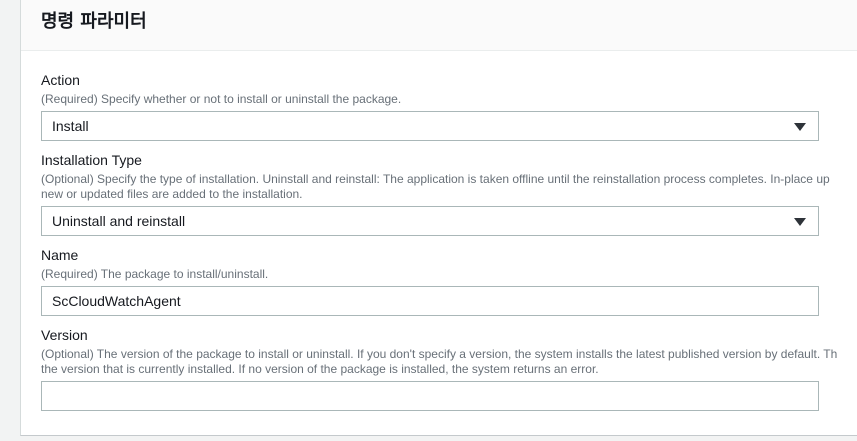 The width and height of the screenshot is (857, 441). What do you see at coordinates (430, 221) in the screenshot?
I see `installation-type-select: Uninstall and reinstall` at bounding box center [430, 221].